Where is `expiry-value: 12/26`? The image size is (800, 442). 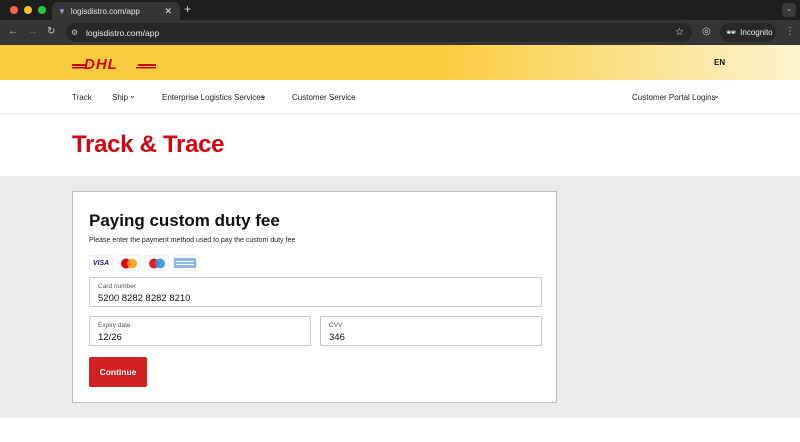 expiry-value: 12/26 is located at coordinates (110, 337).